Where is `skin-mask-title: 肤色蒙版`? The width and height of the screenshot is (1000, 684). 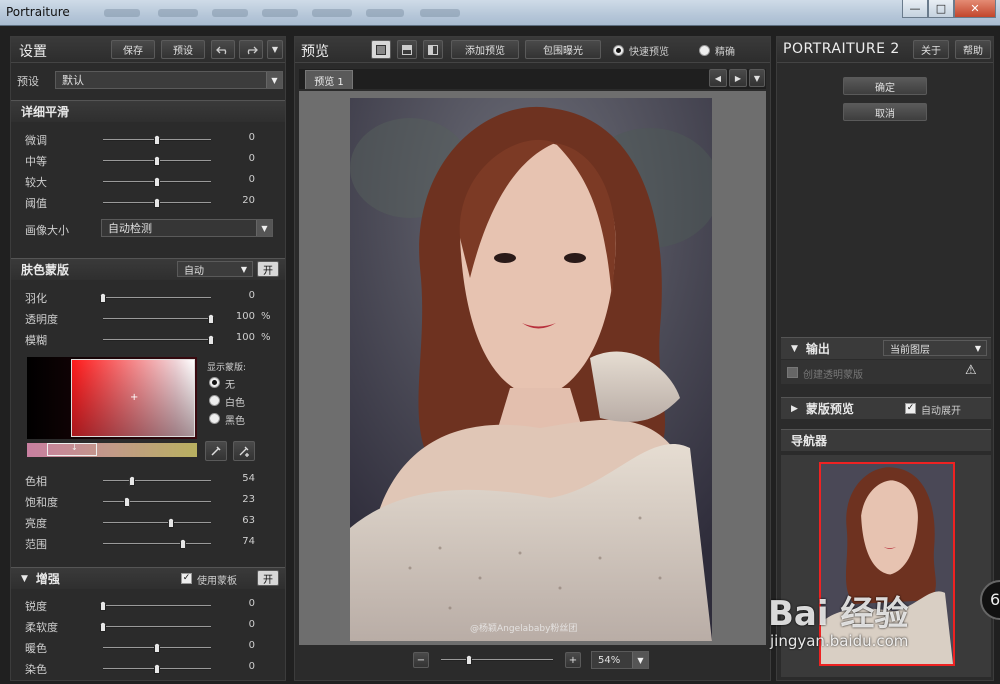
skin-mask-title: 肤色蒙版 is located at coordinates (45, 270).